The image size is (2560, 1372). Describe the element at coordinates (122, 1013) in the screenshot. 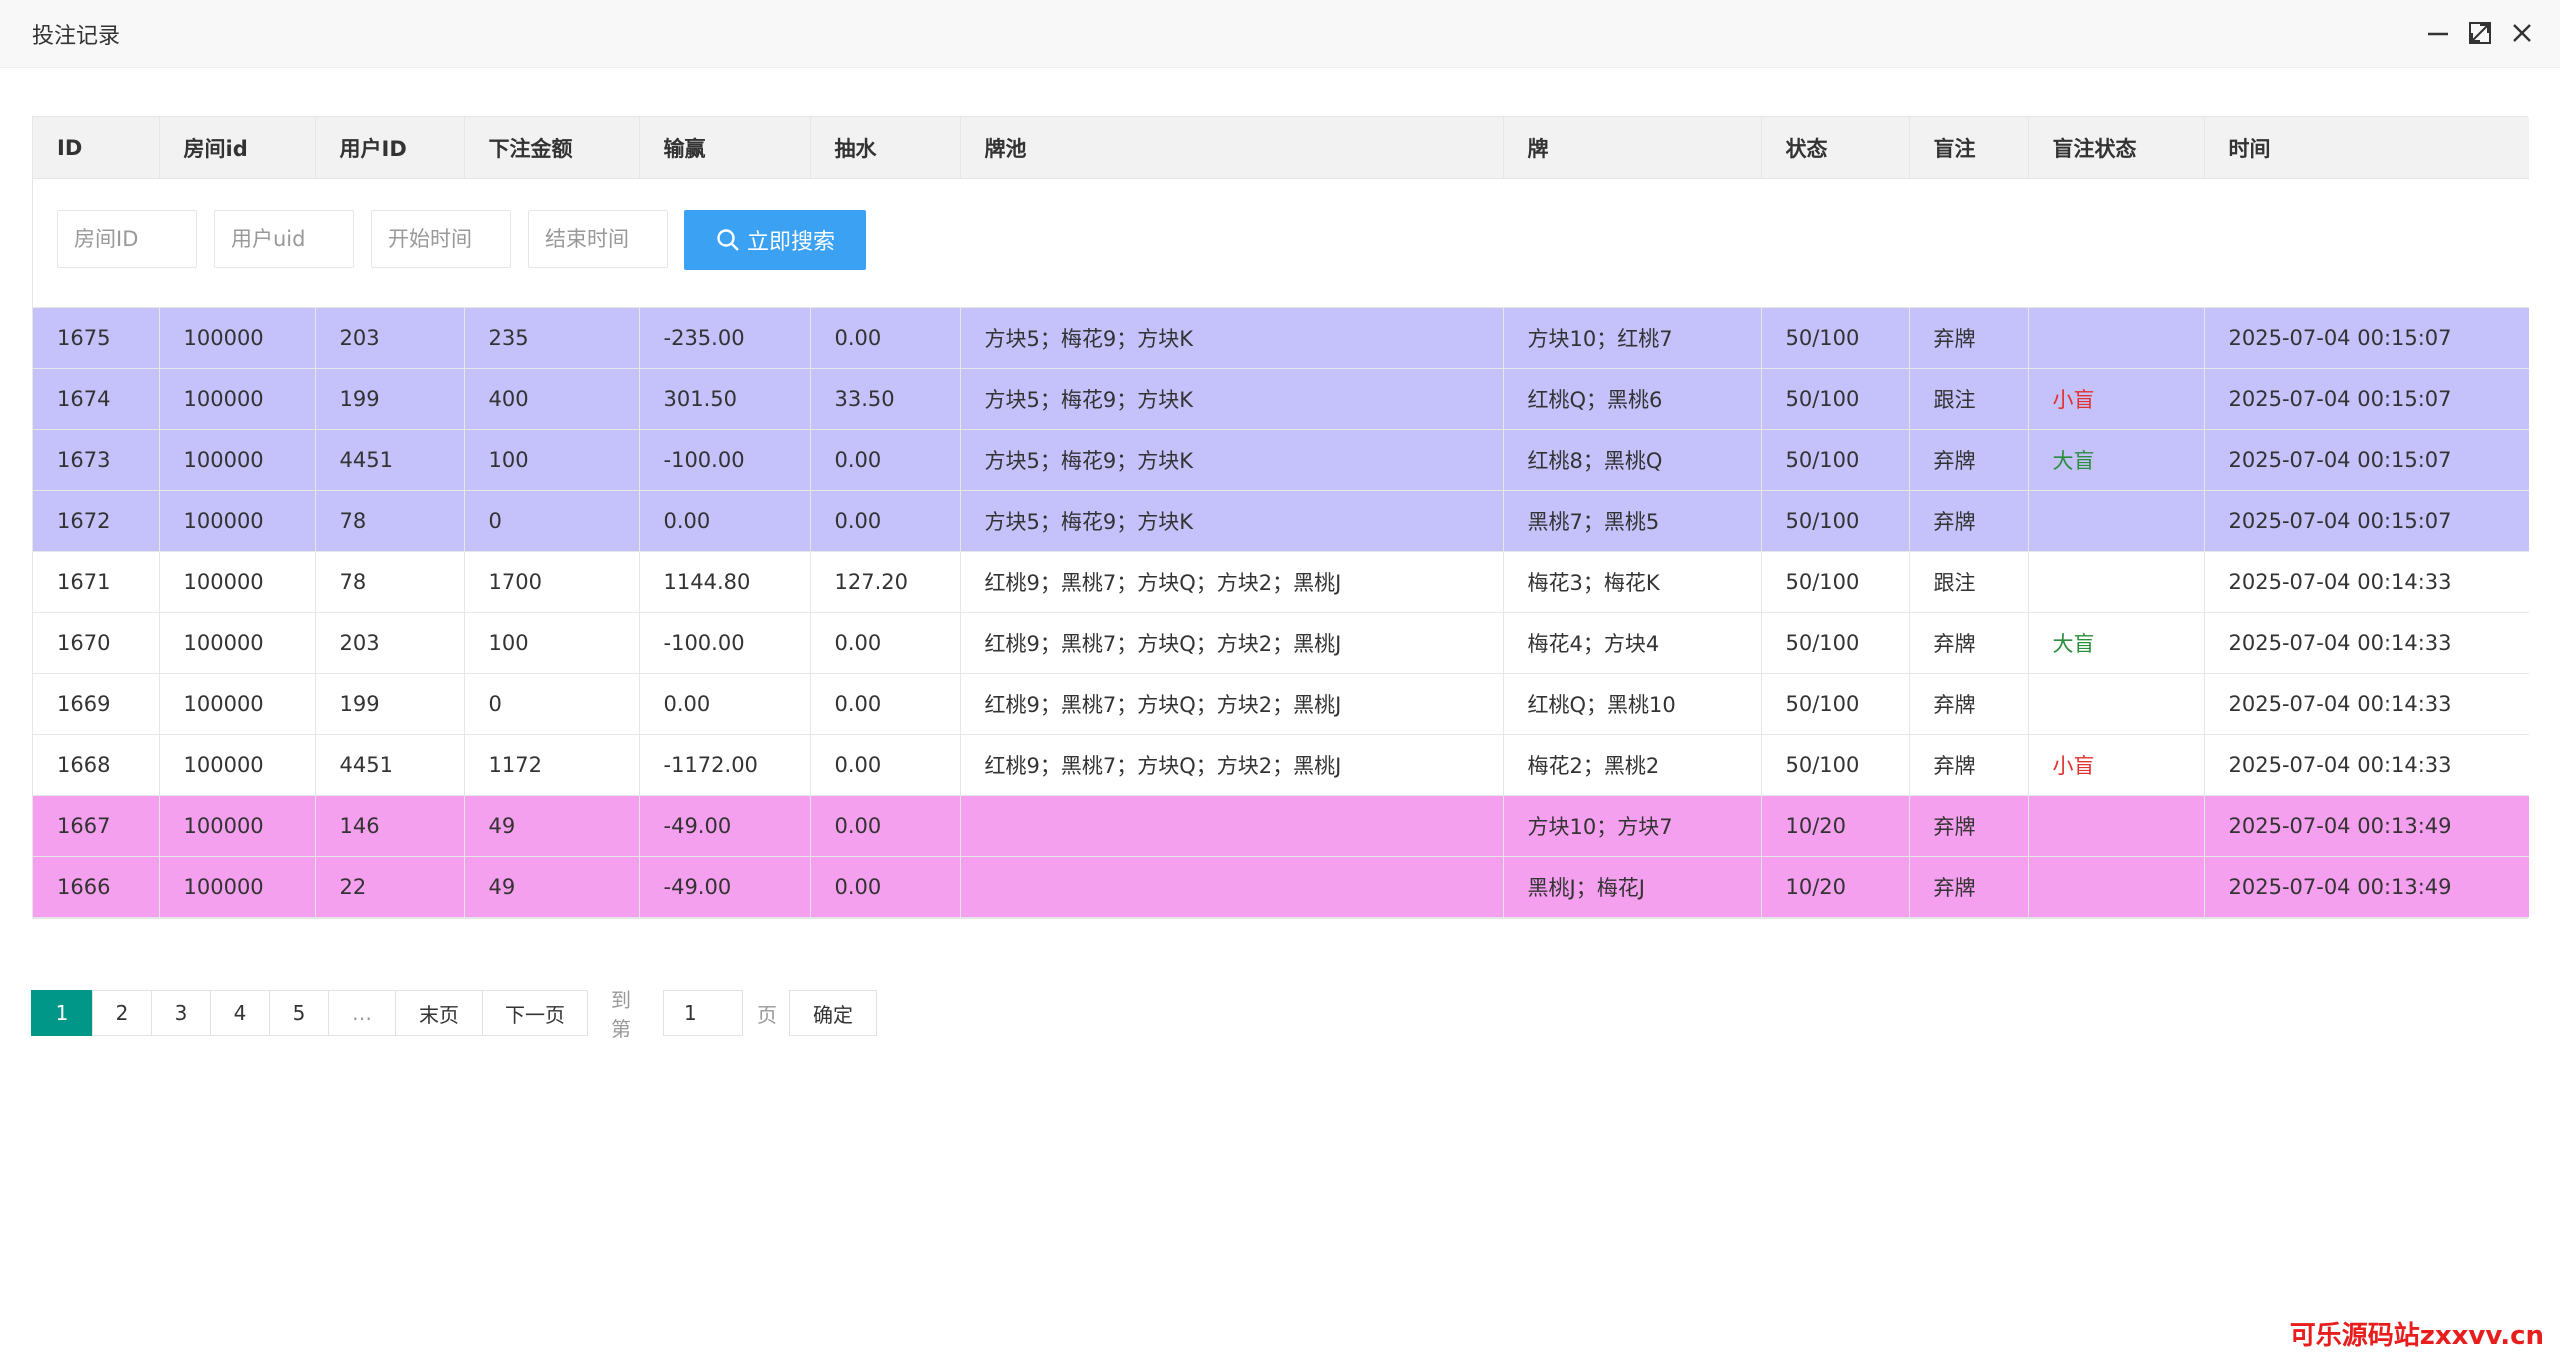

I see `page-2: 2` at that location.